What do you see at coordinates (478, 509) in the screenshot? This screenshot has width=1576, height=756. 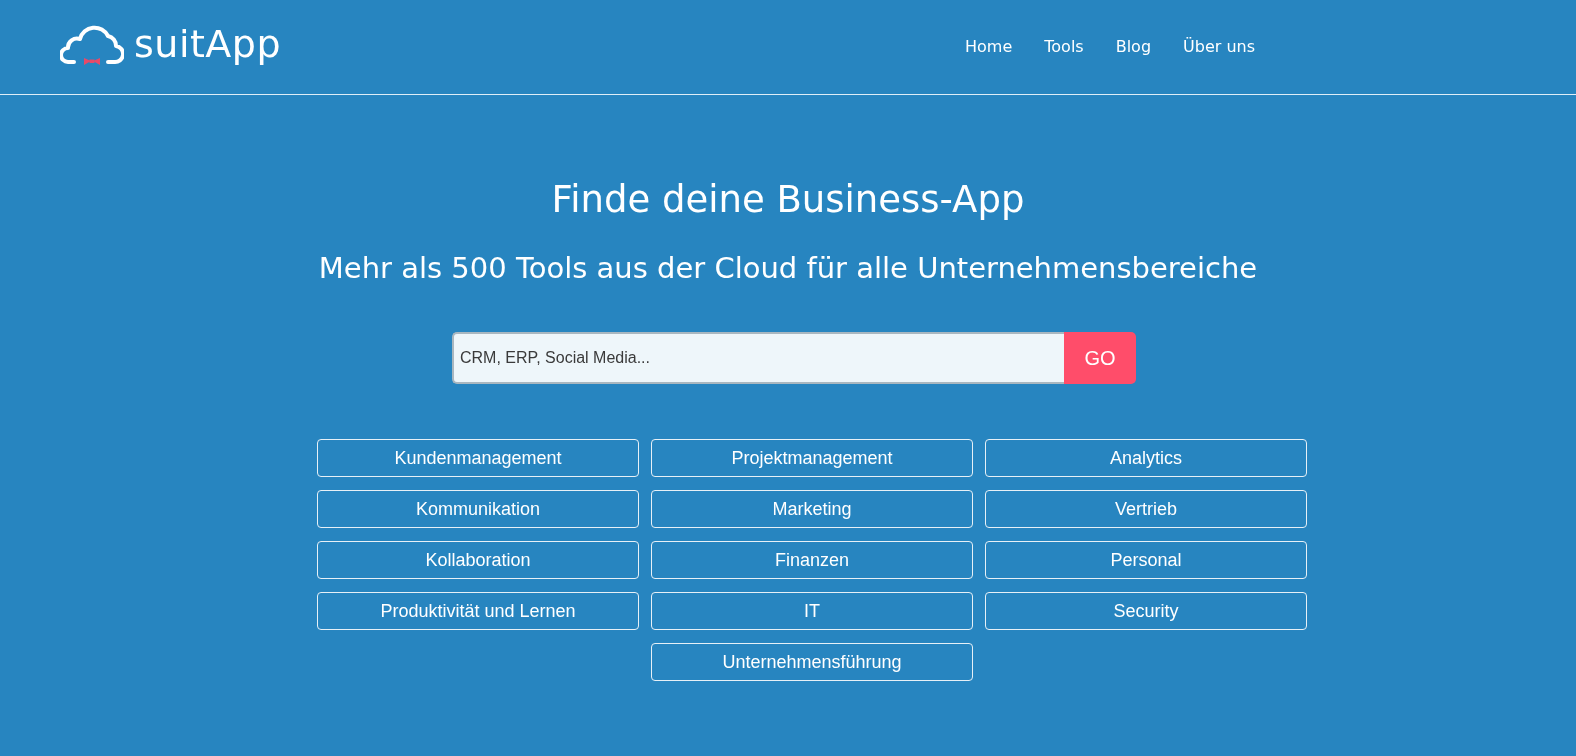 I see `category-button: Kommunikation` at bounding box center [478, 509].